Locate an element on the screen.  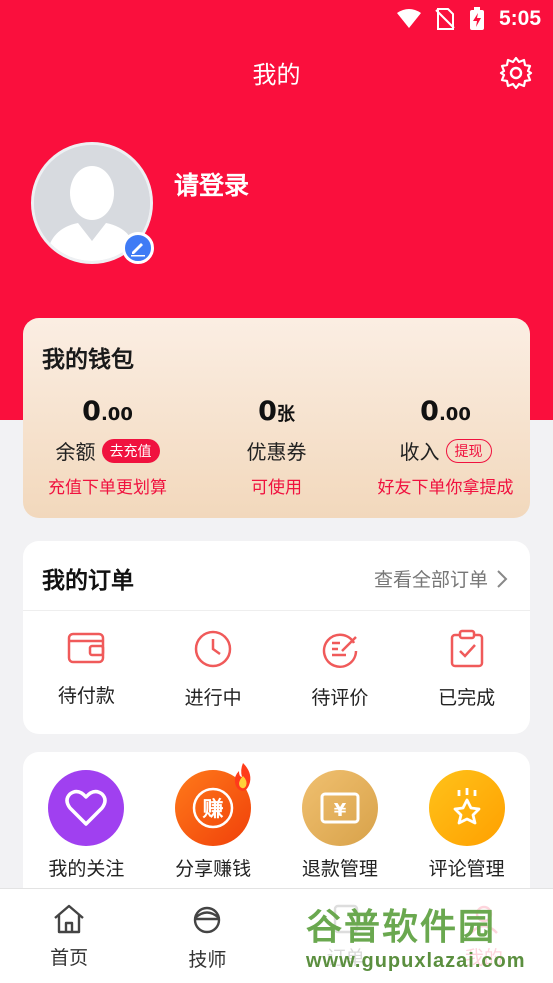
income-amount: 0.00 is located at coordinates (445, 411).